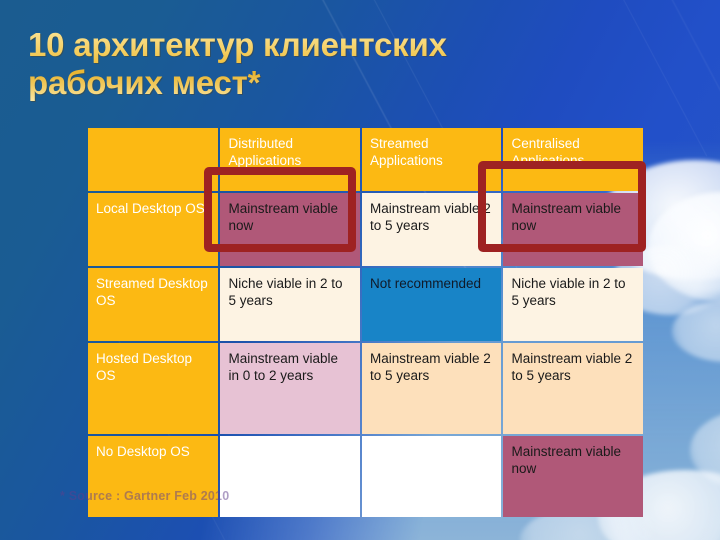  What do you see at coordinates (431, 476) in the screenshot?
I see `cell-nodesktop-streamed` at bounding box center [431, 476].